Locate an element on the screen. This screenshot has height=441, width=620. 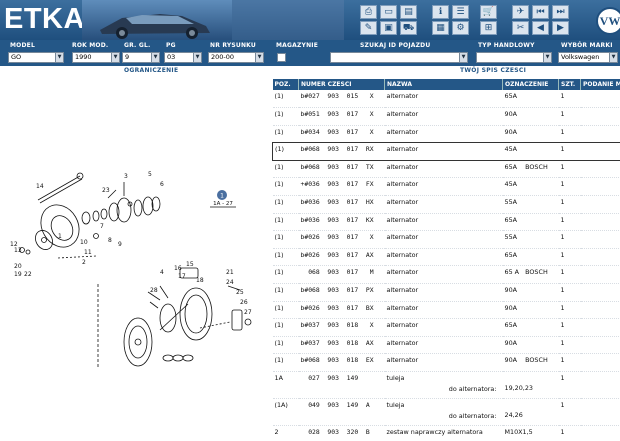
column-header-part-number: NUMER CZESCI is located at coordinates (341, 84).